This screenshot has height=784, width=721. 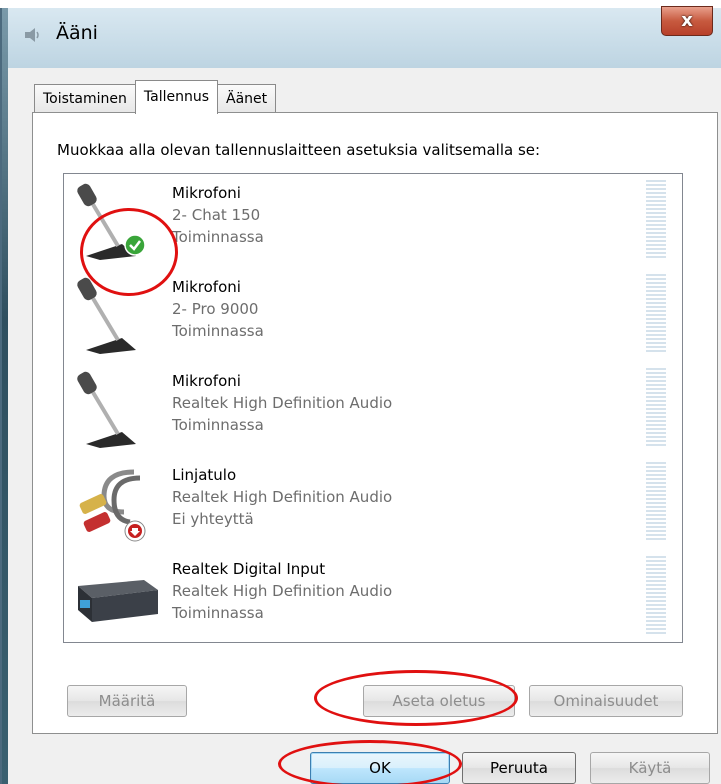 What do you see at coordinates (216, 215) in the screenshot?
I see `device-detail: 2- Chat 150` at bounding box center [216, 215].